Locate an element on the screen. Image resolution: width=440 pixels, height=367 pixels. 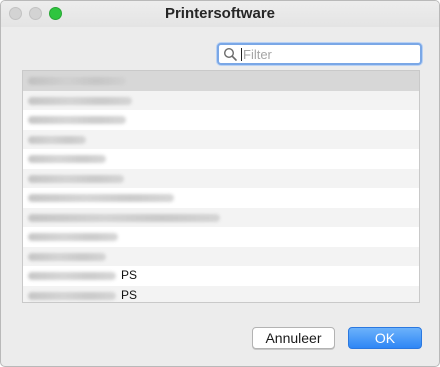
filter-search-field is located at coordinates (319, 54).